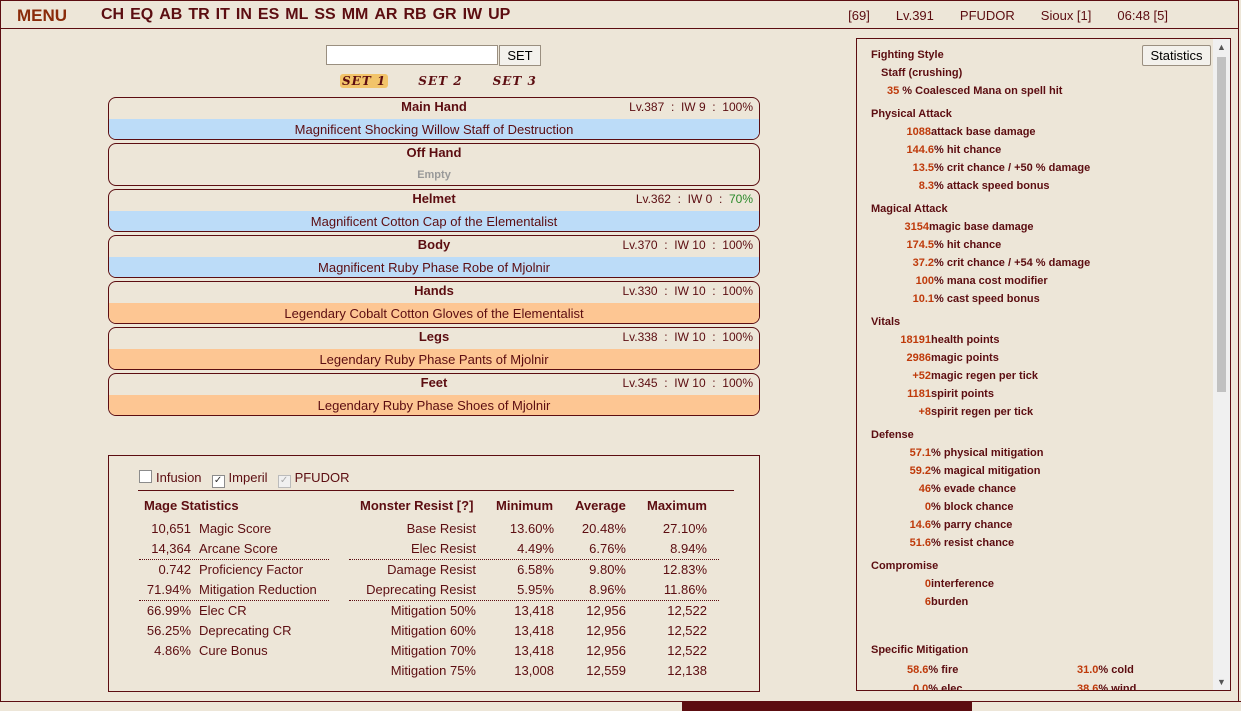 The width and height of the screenshot is (1241, 711). I want to click on nav-link-ss: SS, so click(324, 15).